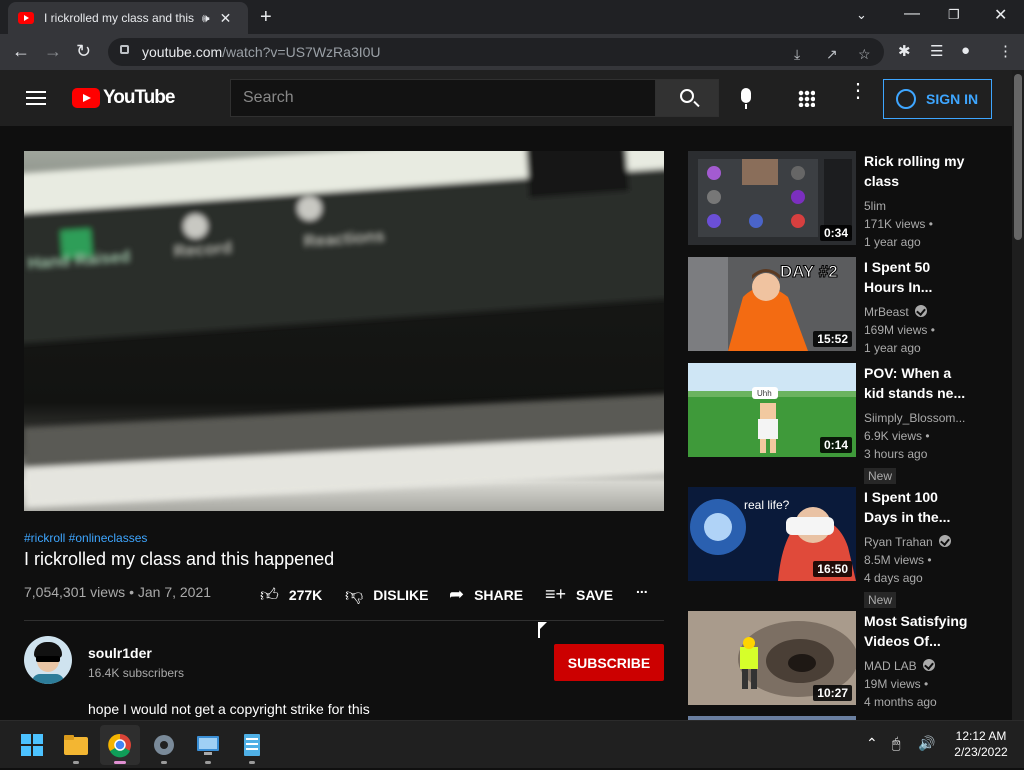 The width and height of the screenshot is (1024, 770). What do you see at coordinates (797, 54) in the screenshot?
I see `install-icon: ⤓` at bounding box center [797, 54].